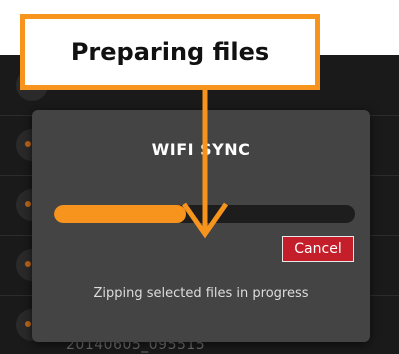 The width and height of the screenshot is (399, 354). Describe the element at coordinates (201, 149) in the screenshot. I see `dialog-title: WIFI SYNC` at that location.